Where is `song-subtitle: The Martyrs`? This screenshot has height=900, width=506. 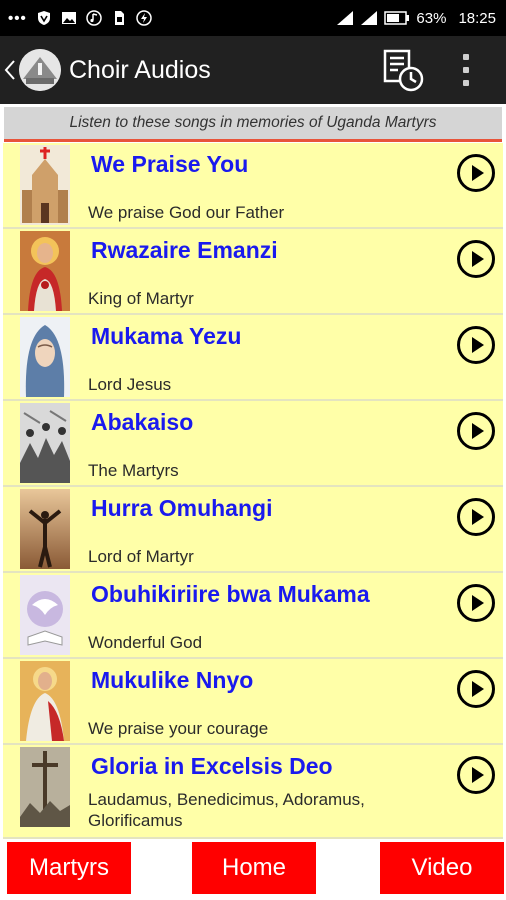
song-subtitle: The Martyrs is located at coordinates (133, 470).